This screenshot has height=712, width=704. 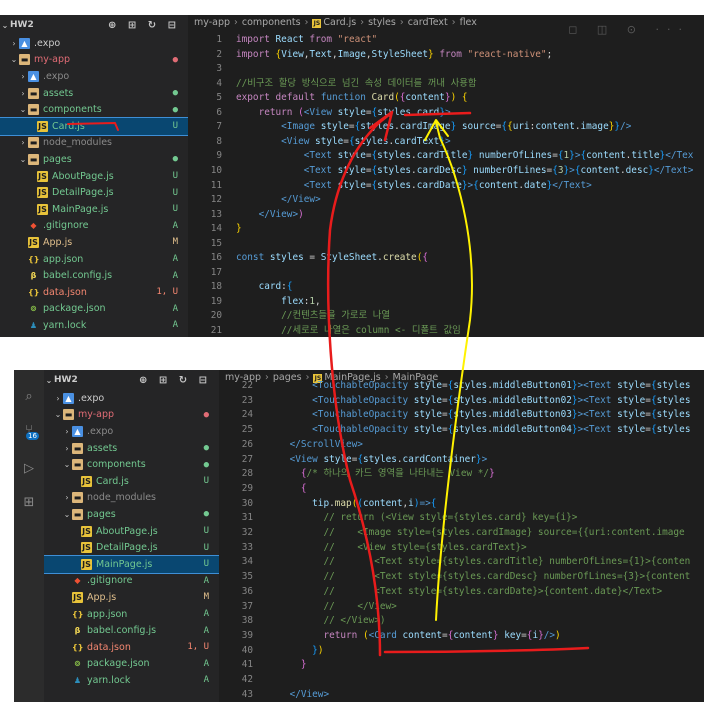 What do you see at coordinates (247, 459) in the screenshot?
I see `line-number: 27` at bounding box center [247, 459].